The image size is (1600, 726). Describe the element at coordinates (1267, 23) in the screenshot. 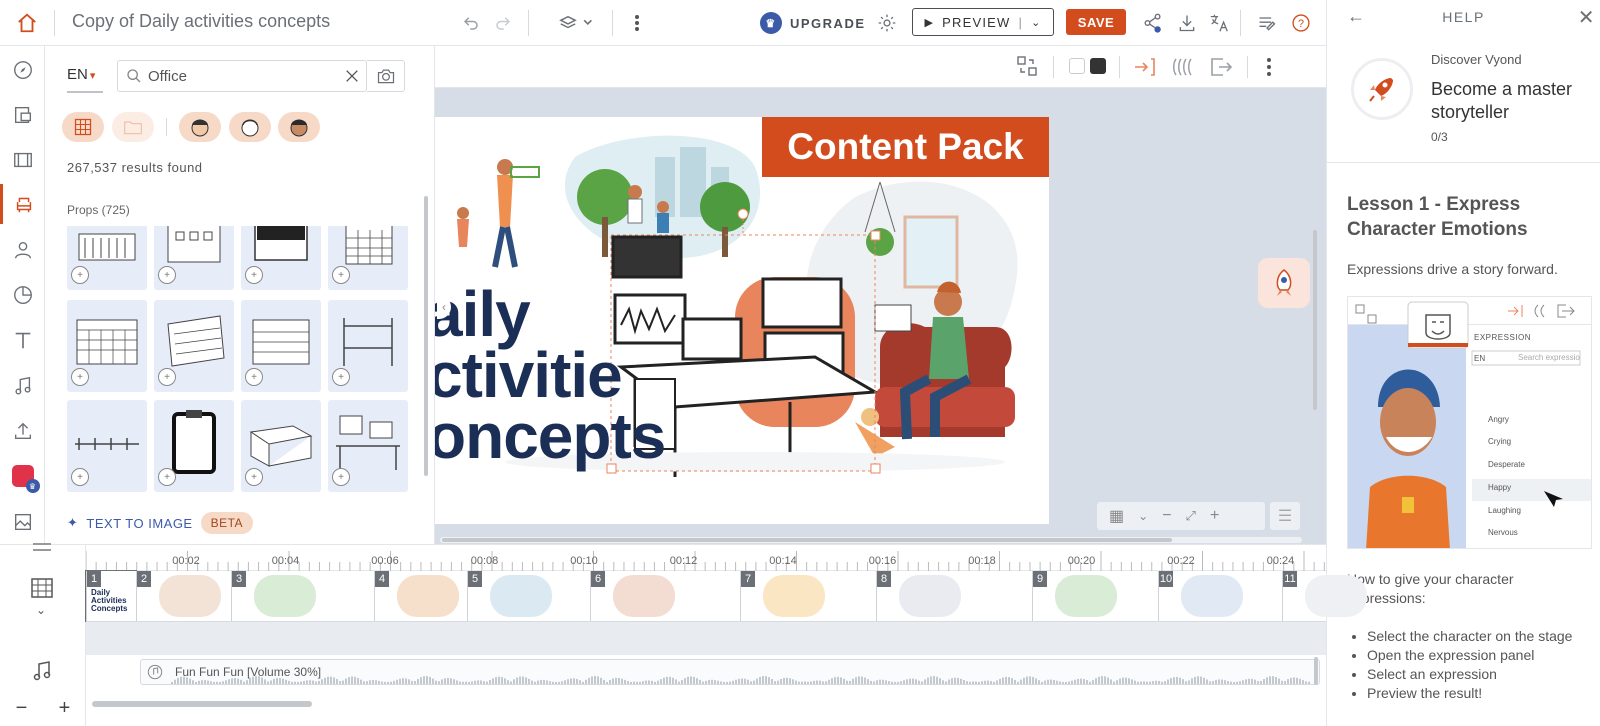

I see `script-notes-icon` at that location.